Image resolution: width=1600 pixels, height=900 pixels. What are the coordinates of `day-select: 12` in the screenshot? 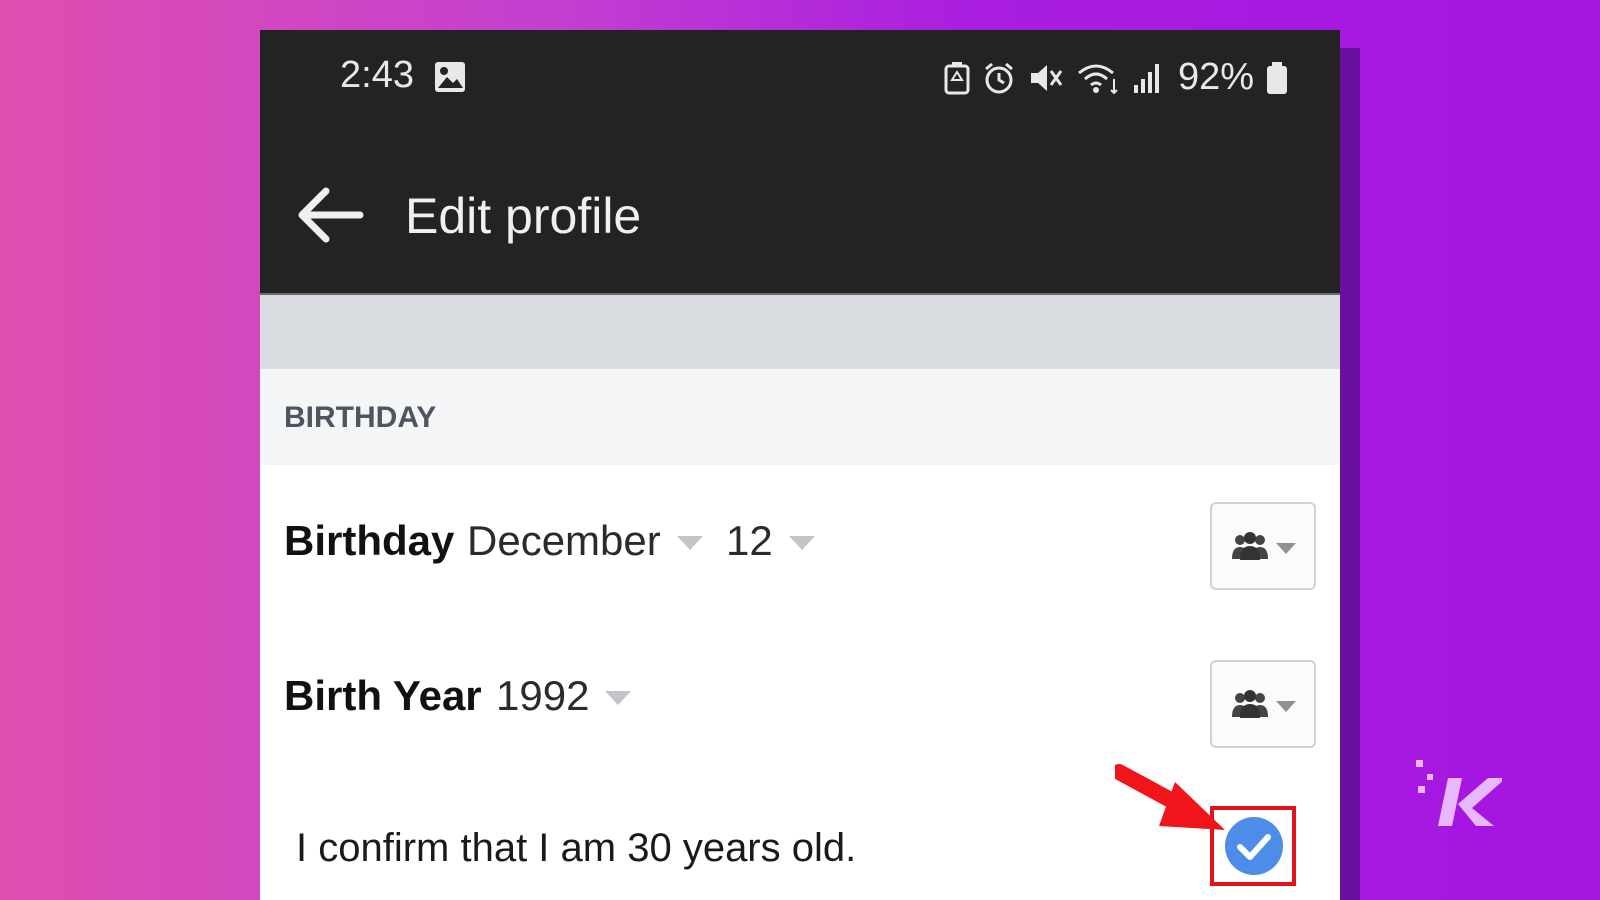 It's located at (770, 541).